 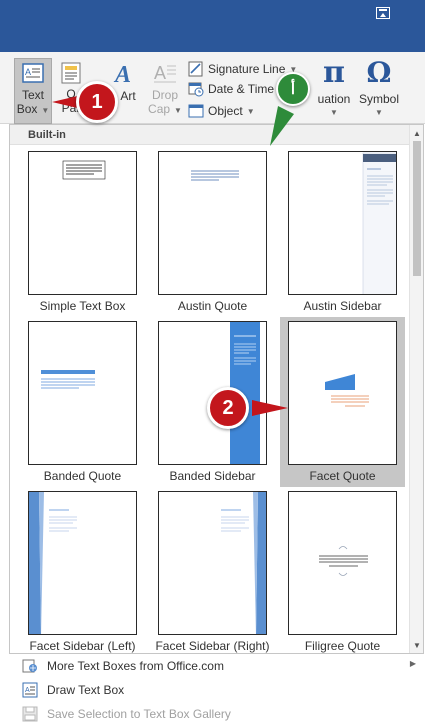 I want to click on draw-text-box-label: Draw Text Box, so click(x=86, y=690).